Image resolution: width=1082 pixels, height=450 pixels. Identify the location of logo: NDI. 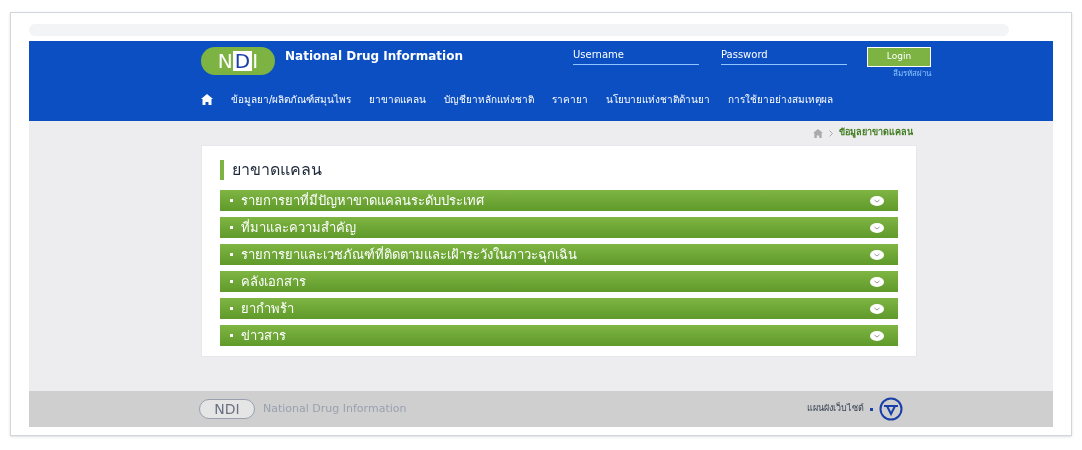
(238, 61).